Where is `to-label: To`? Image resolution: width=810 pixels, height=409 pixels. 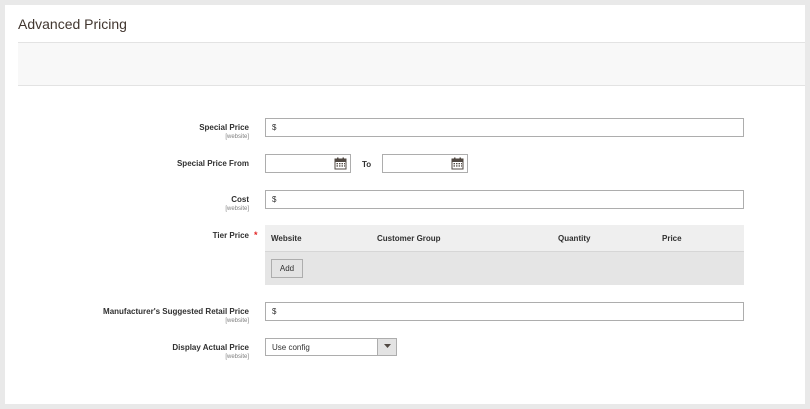 to-label: To is located at coordinates (367, 164).